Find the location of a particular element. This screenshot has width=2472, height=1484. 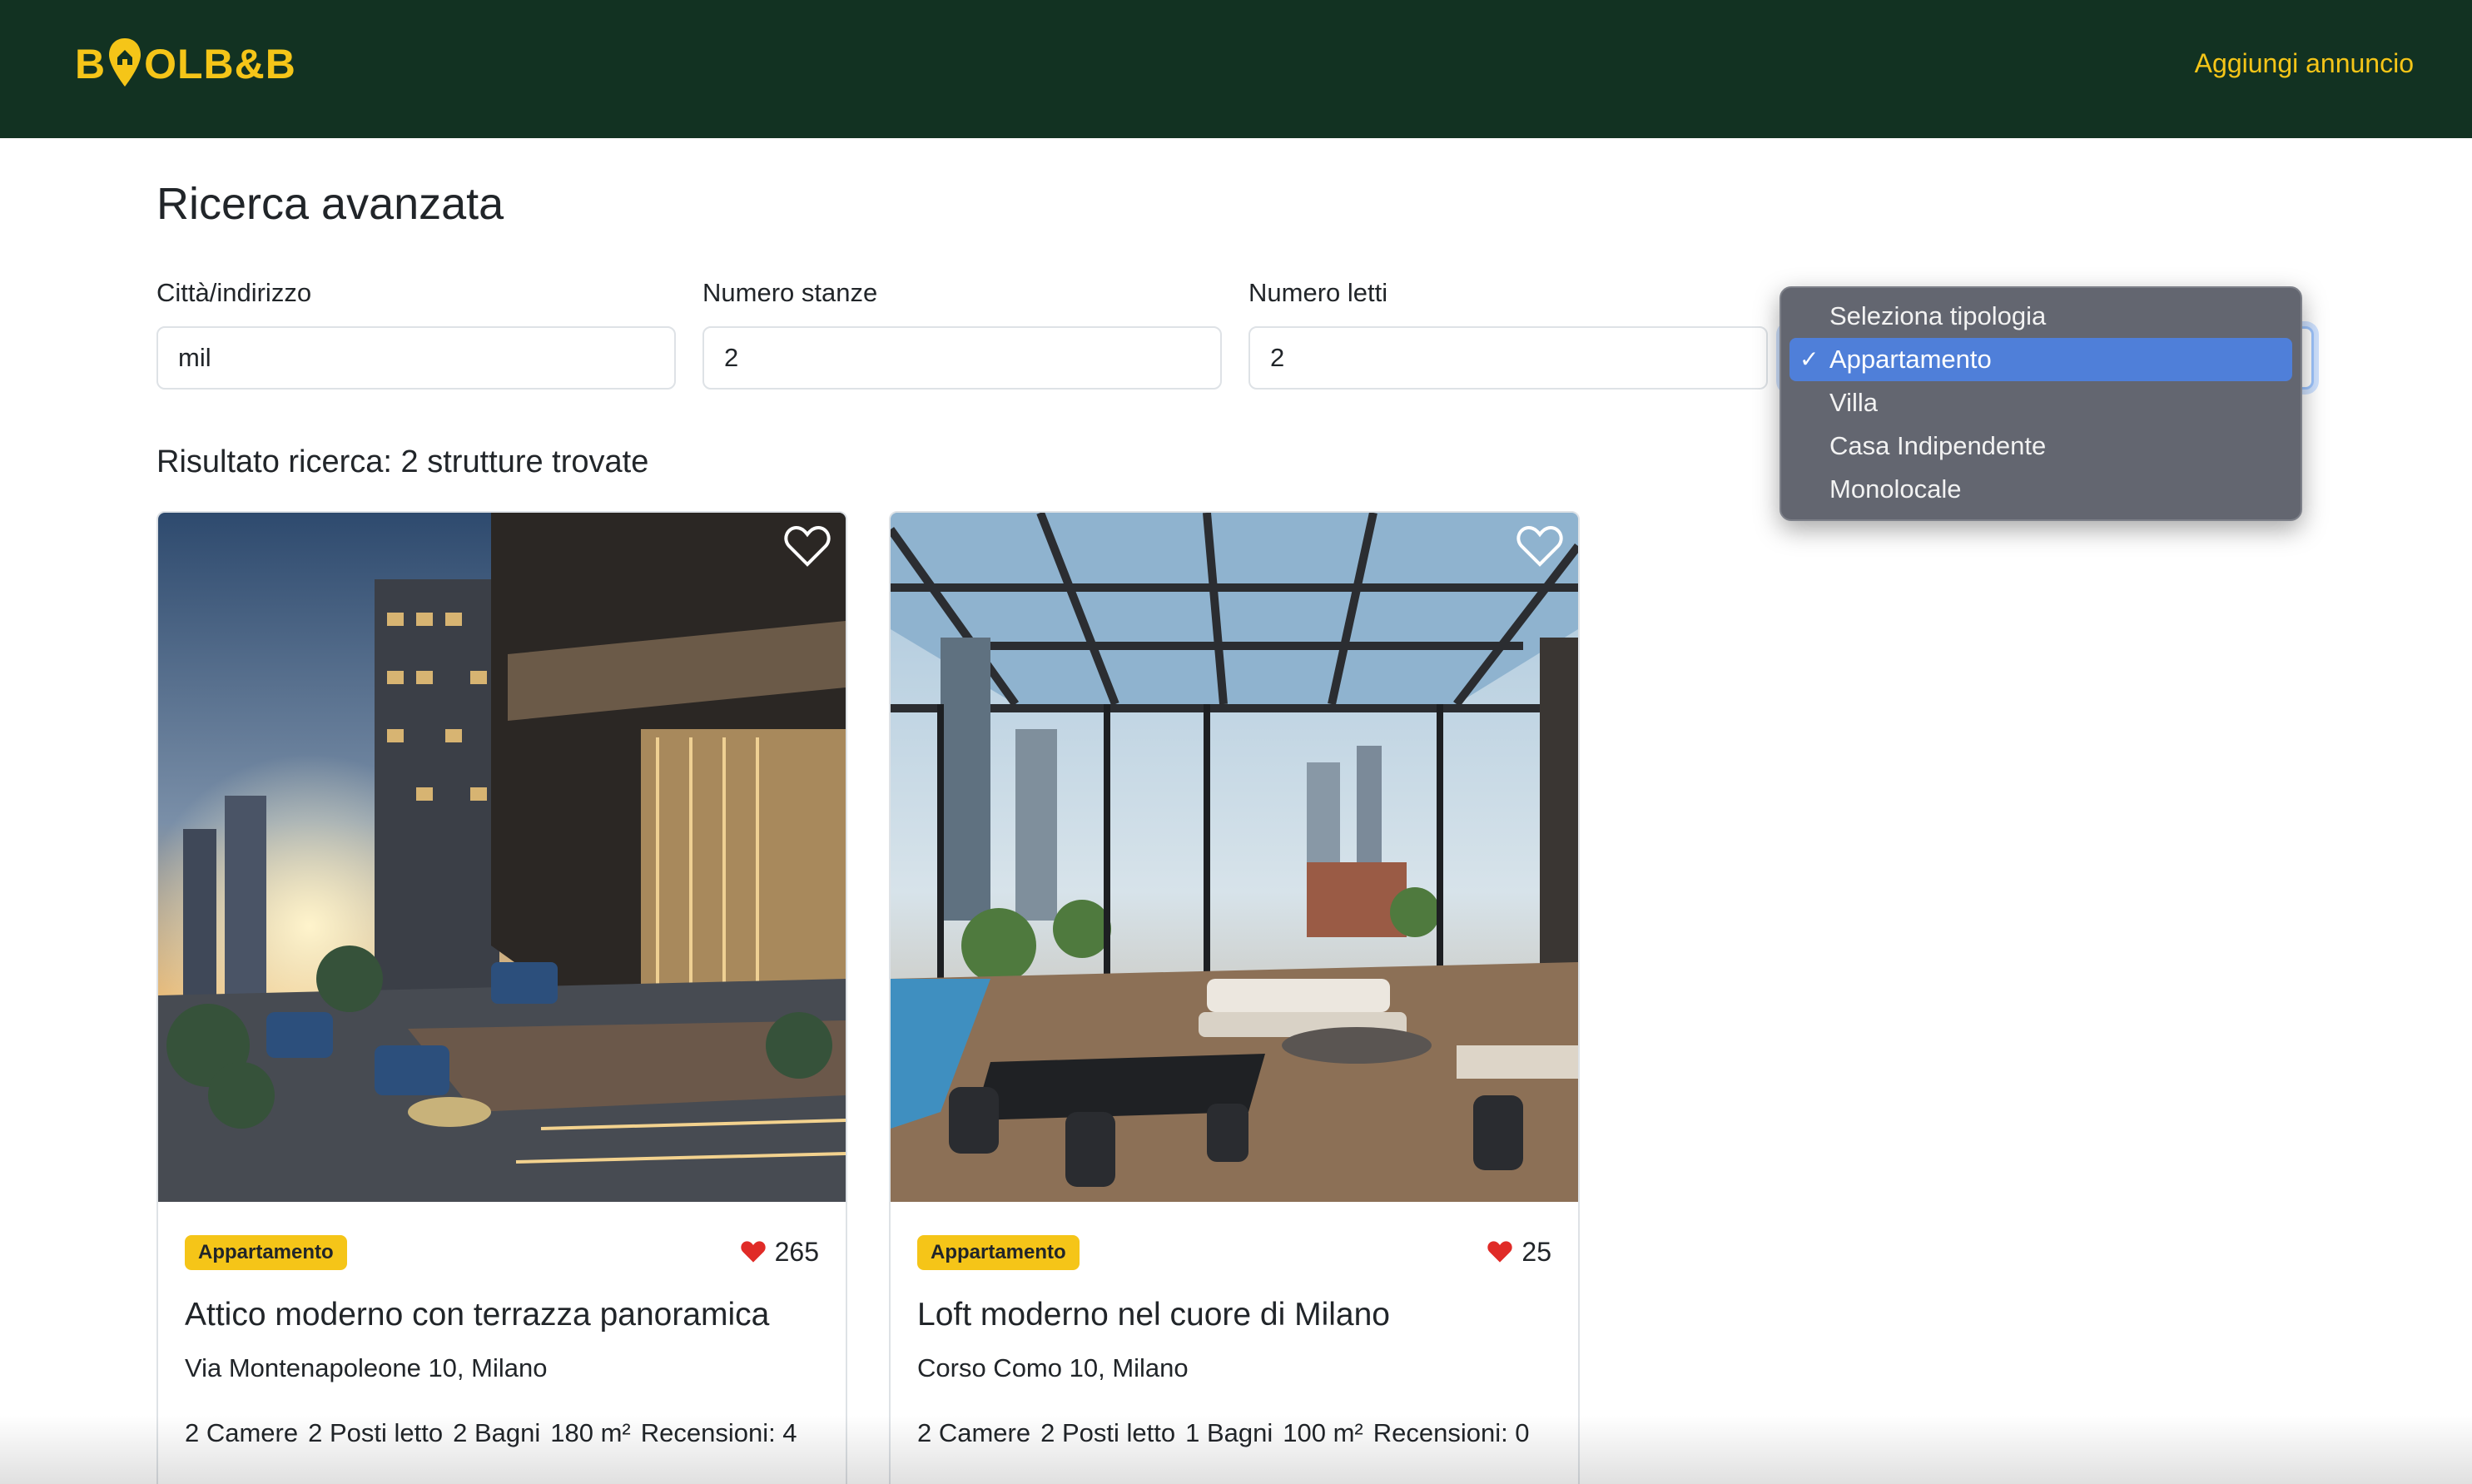

type-option-appartamento: ✓ Appartamento is located at coordinates (2041, 359).